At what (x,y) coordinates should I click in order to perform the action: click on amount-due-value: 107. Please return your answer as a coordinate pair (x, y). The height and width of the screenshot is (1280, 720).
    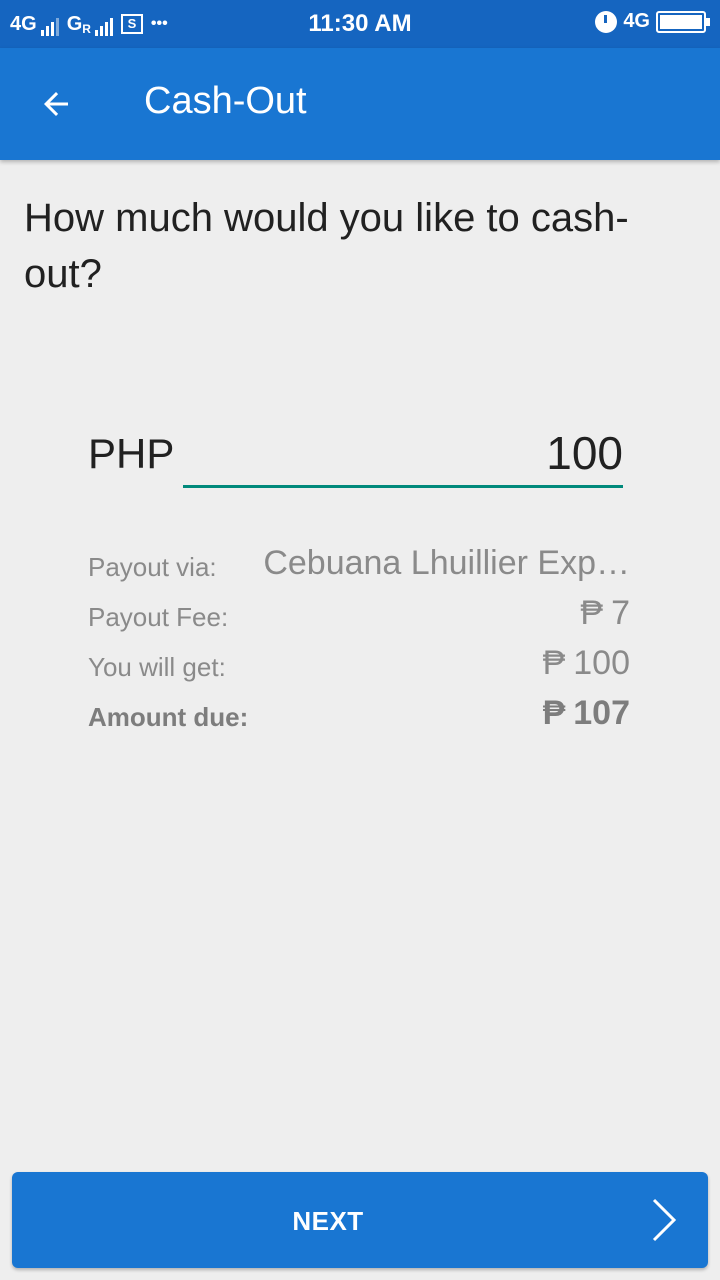
    Looking at the image, I should click on (601, 713).